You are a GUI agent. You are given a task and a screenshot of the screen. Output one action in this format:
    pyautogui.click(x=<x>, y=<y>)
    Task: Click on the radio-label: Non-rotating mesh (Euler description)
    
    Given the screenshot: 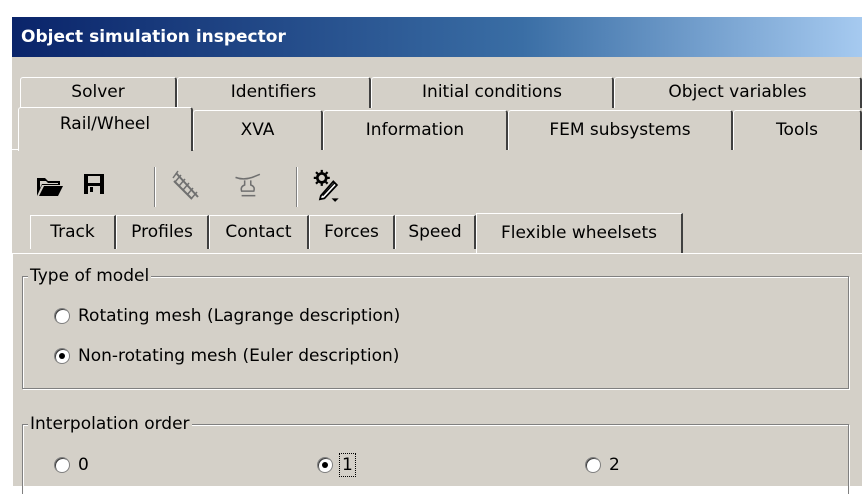 What is the action you would take?
    pyautogui.click(x=239, y=356)
    